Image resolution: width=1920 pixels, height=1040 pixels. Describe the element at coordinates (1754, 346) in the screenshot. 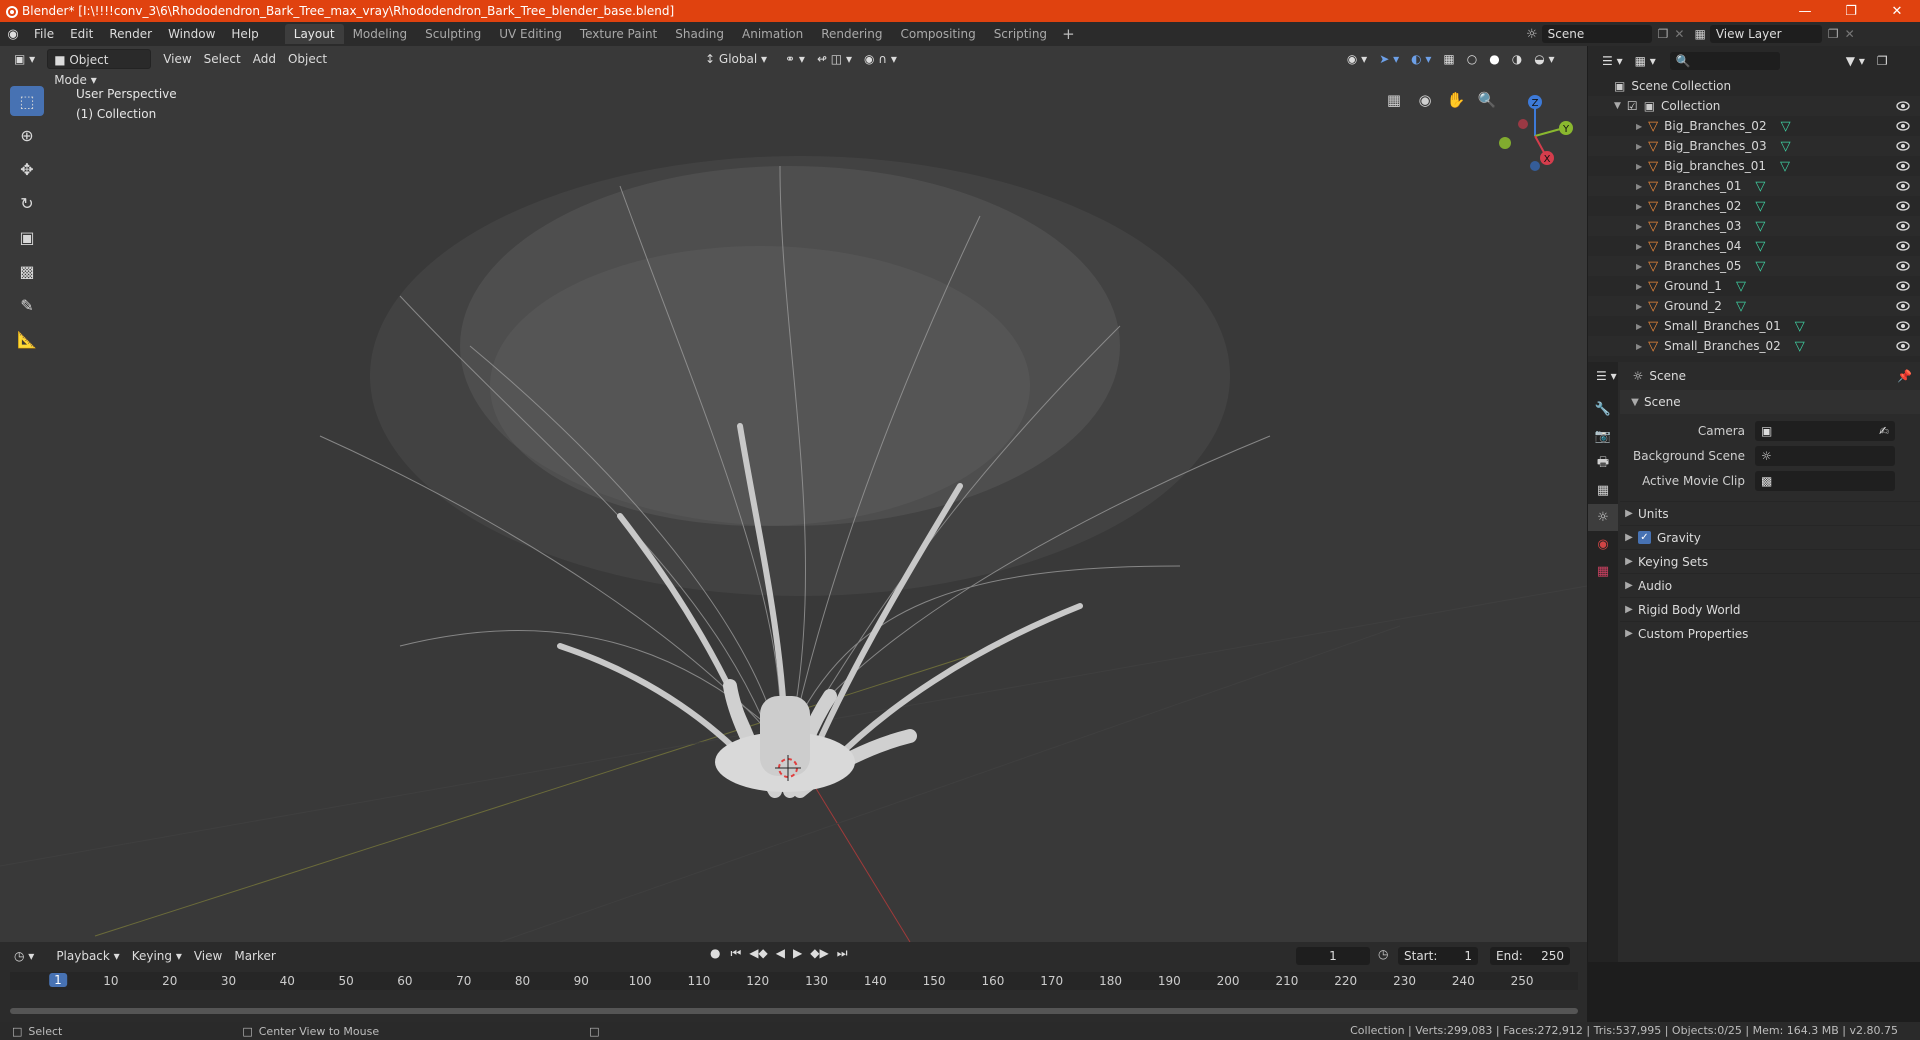

I see `outliner-object-row: ▶ ▽ Small_Branches_02 ▽` at that location.